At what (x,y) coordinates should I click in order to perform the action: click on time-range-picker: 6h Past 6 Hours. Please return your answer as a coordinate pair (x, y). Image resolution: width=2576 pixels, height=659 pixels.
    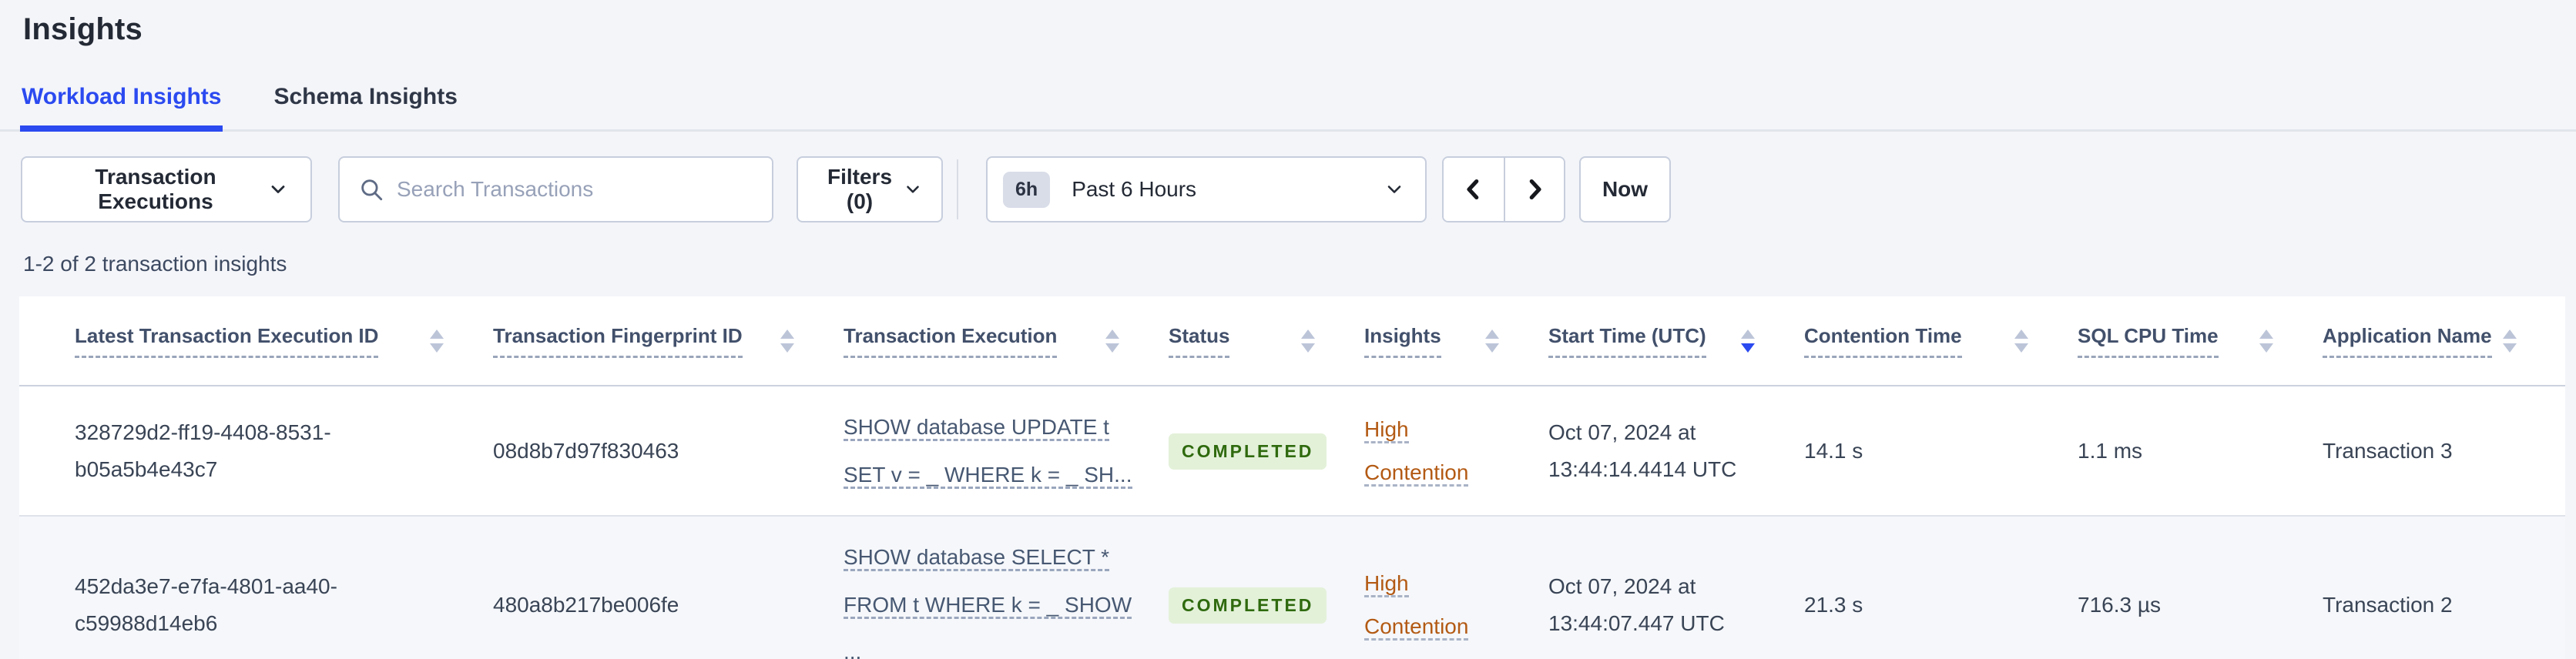
    Looking at the image, I should click on (1206, 189).